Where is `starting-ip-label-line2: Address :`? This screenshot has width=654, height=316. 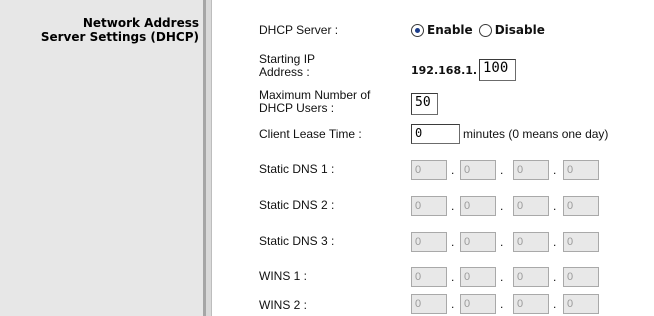 starting-ip-label-line2: Address : is located at coordinates (284, 72).